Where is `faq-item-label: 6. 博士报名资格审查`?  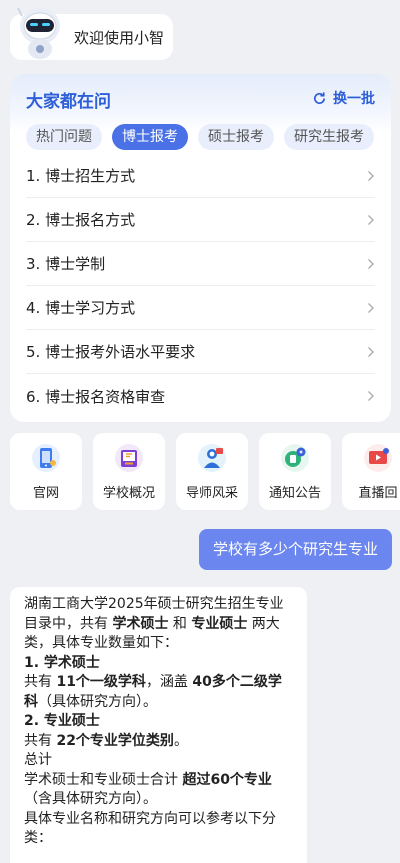 faq-item-label: 6. 博士报名资格审查 is located at coordinates (96, 396).